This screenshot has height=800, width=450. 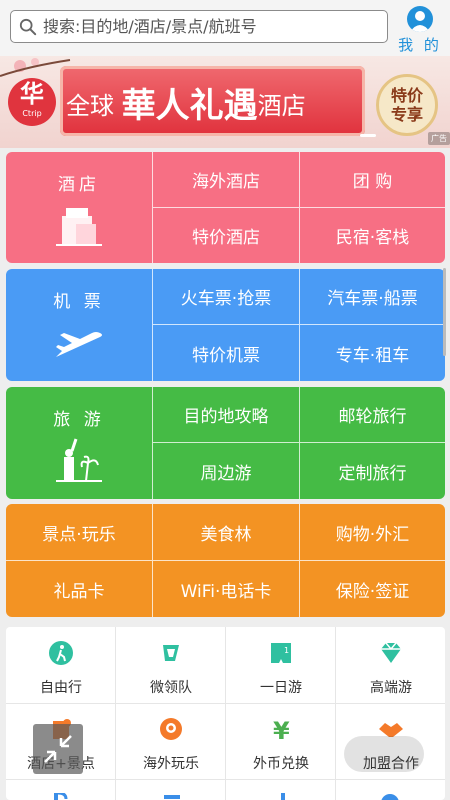 I want to click on wifi-phone-card-button: WiFi·电话卡, so click(x=225, y=589).